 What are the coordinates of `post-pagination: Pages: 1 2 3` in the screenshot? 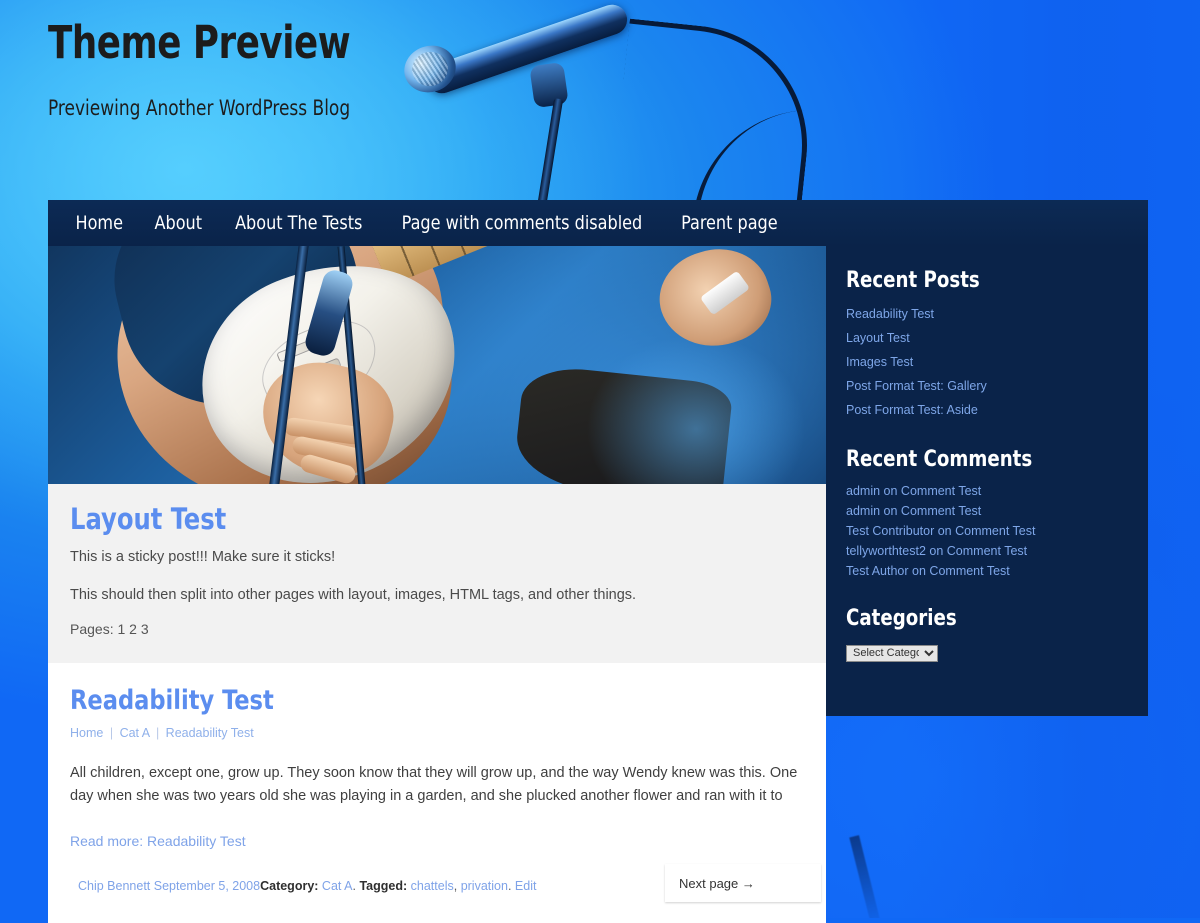 It's located at (437, 629).